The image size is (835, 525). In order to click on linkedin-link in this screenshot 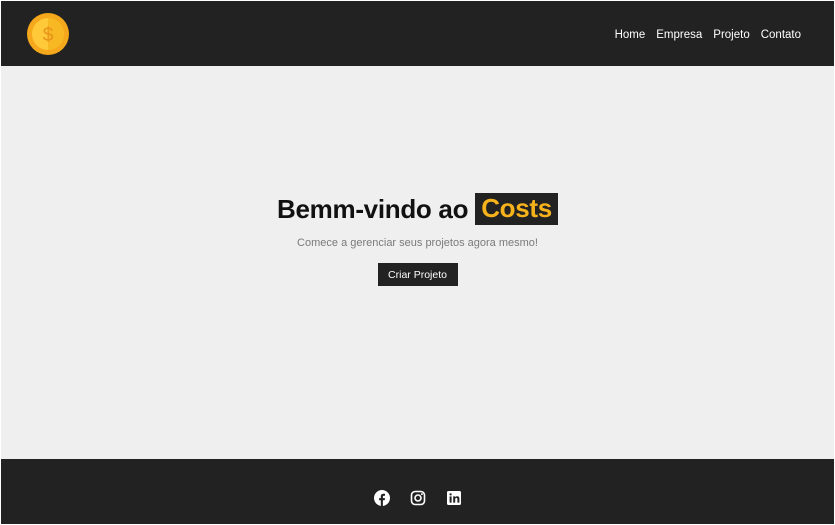, I will do `click(454, 498)`.